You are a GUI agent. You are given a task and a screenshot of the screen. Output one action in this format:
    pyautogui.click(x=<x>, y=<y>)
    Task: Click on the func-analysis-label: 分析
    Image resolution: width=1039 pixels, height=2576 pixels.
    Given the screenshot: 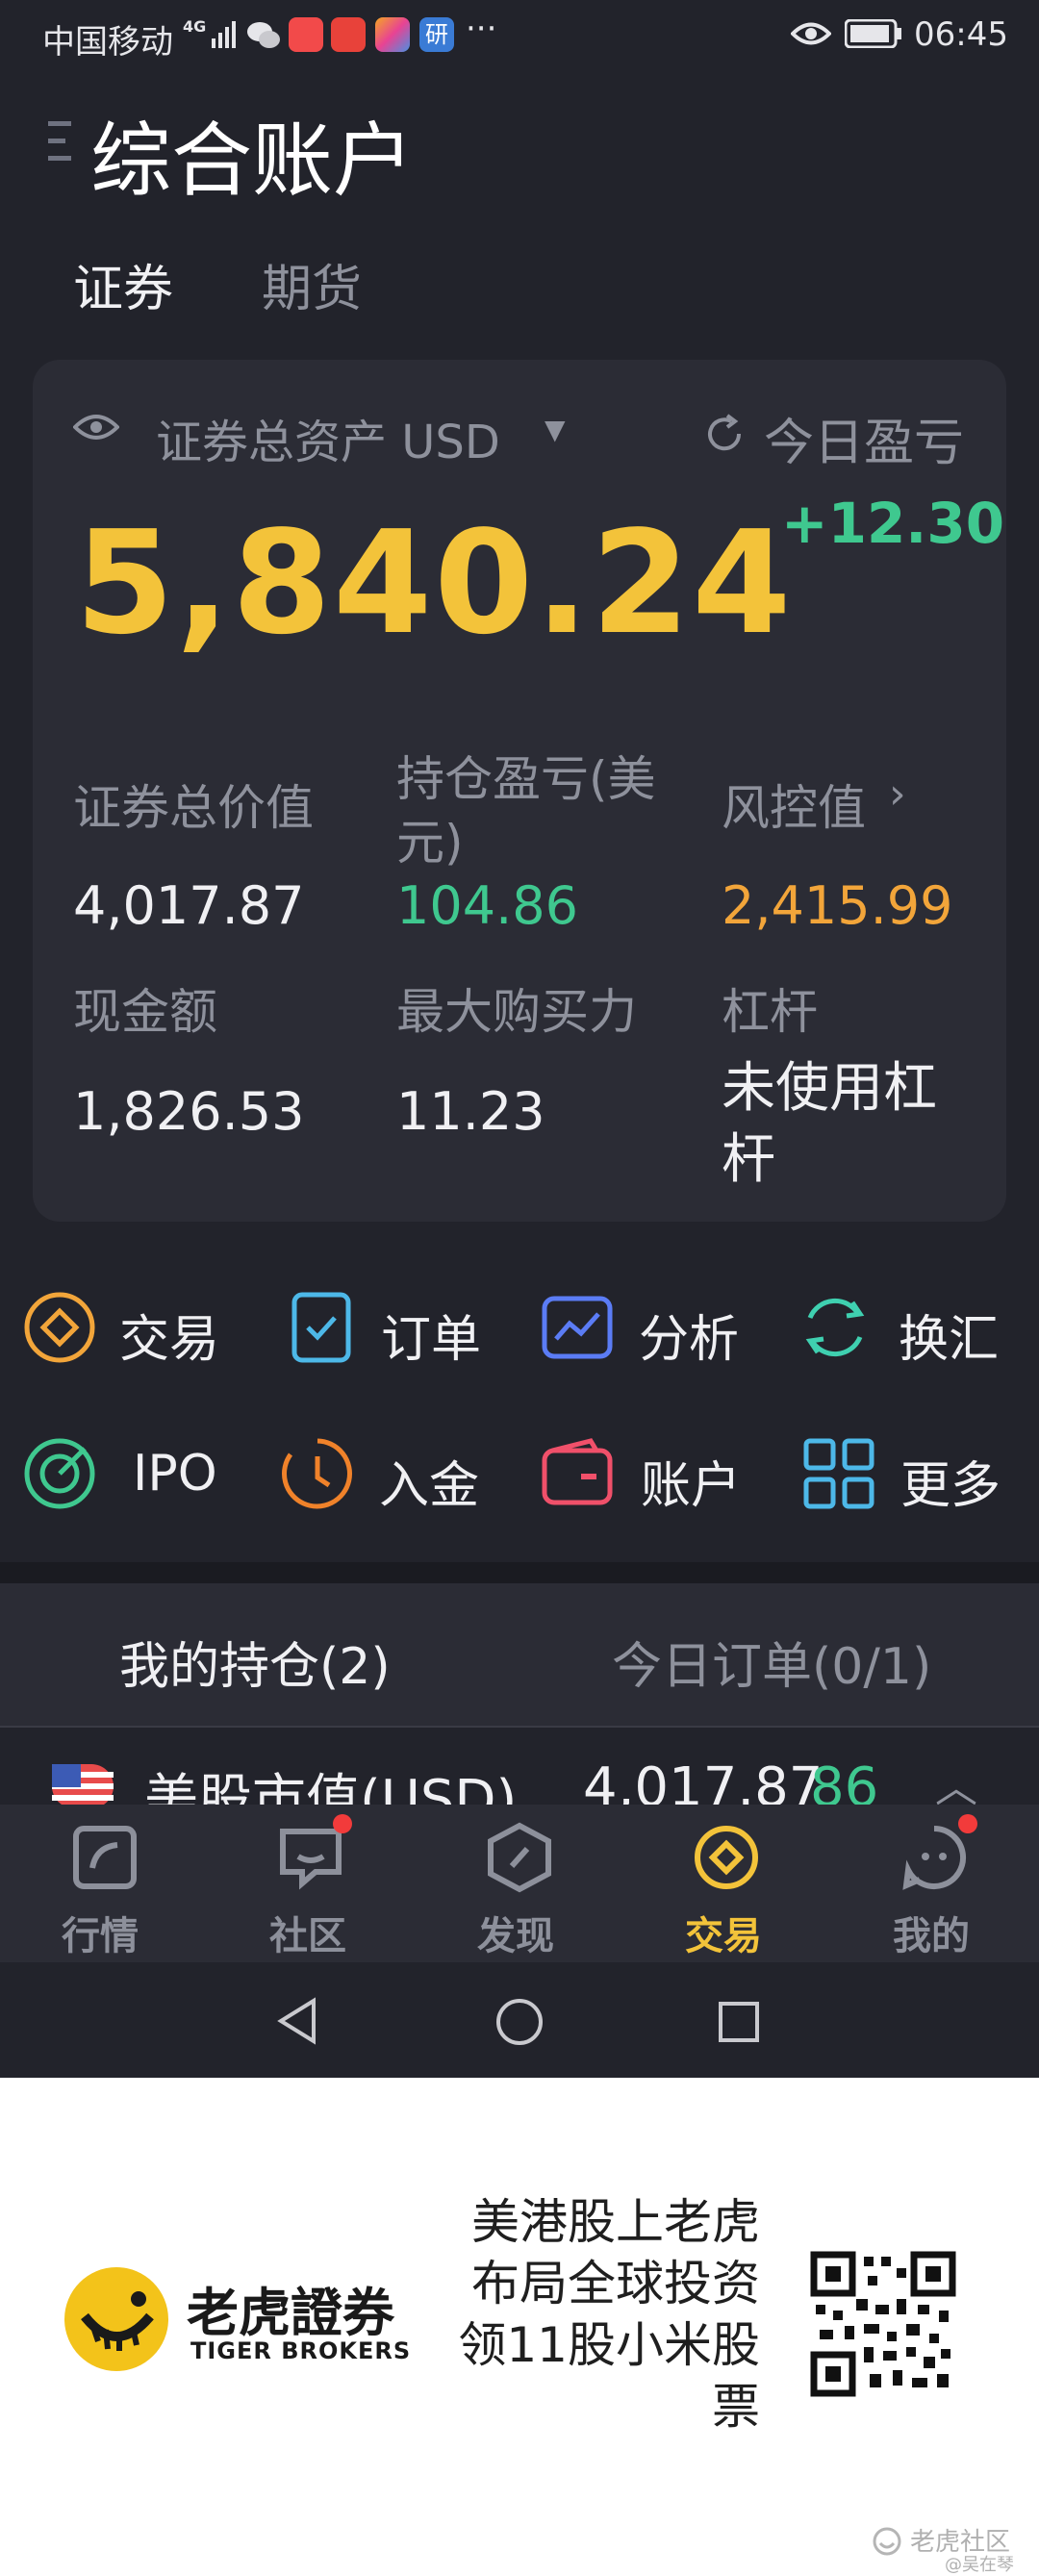 What is the action you would take?
    pyautogui.click(x=689, y=1335)
    